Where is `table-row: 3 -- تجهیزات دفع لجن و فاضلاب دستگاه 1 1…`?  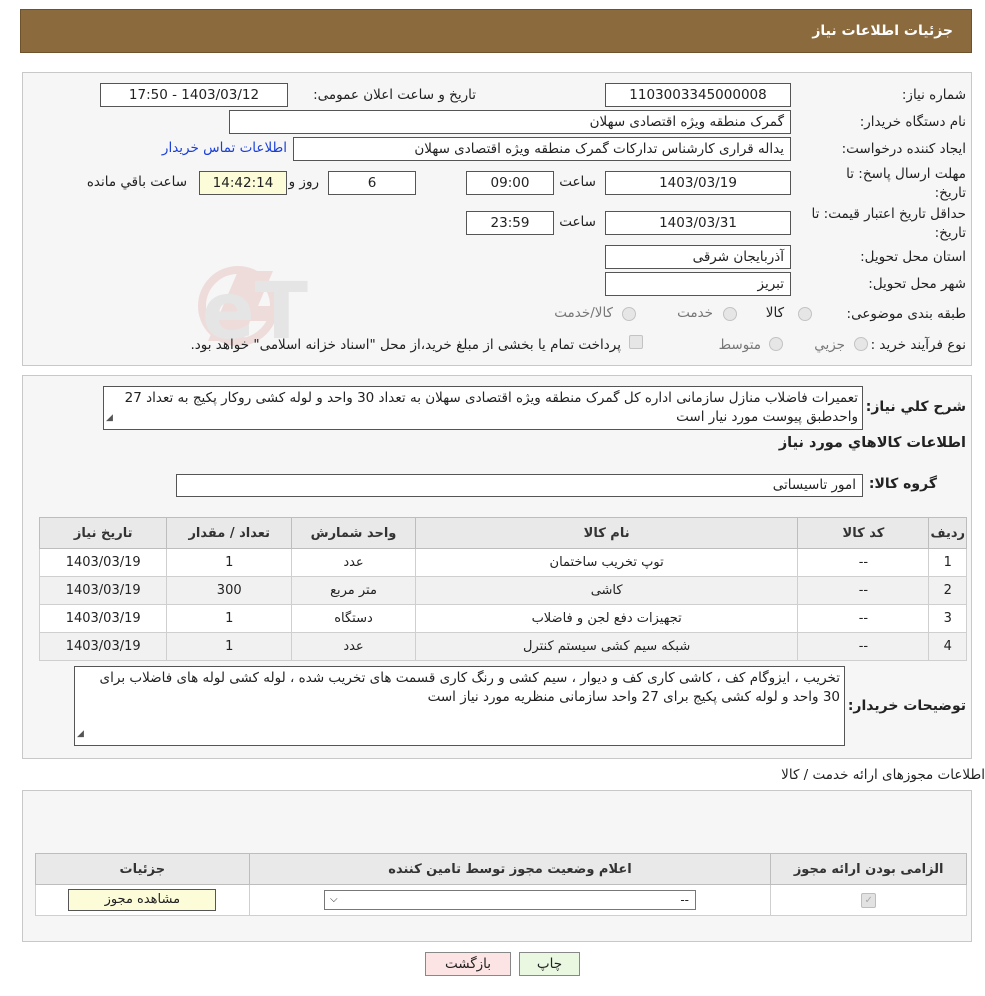
table-row: 3 -- تجهیزات دفع لجن و فاضلاب دستگاه 1 1… is located at coordinates (502, 618).